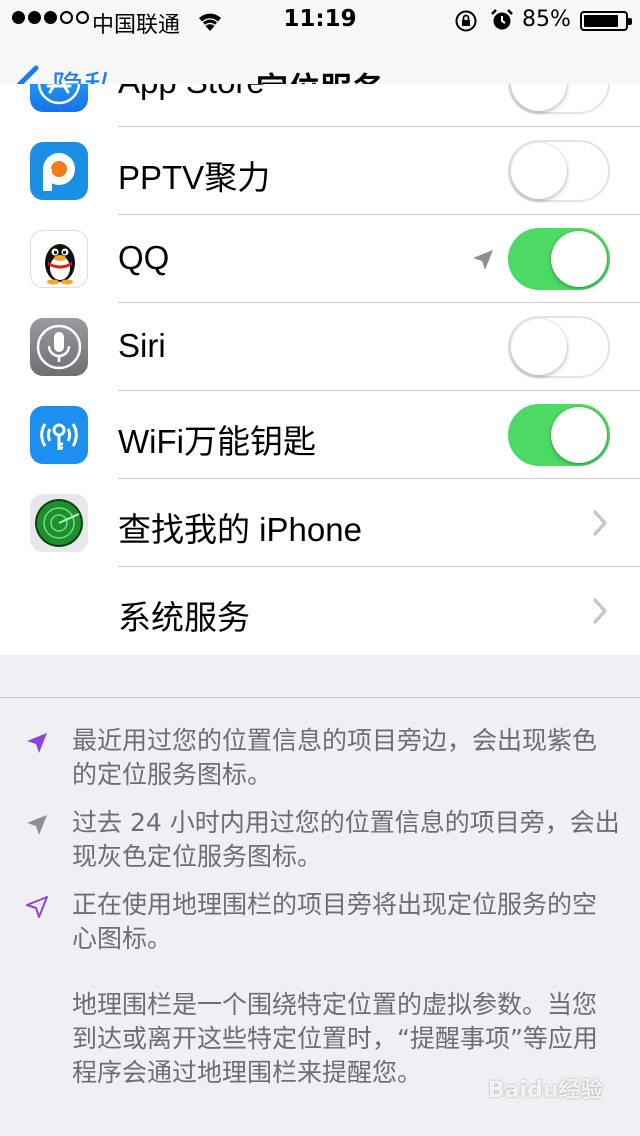 This screenshot has width=640, height=1136. I want to click on note-purple-text: 最近用过您的位置信息的项目旁边，会出现紫色的定位服务图标。, so click(335, 757).